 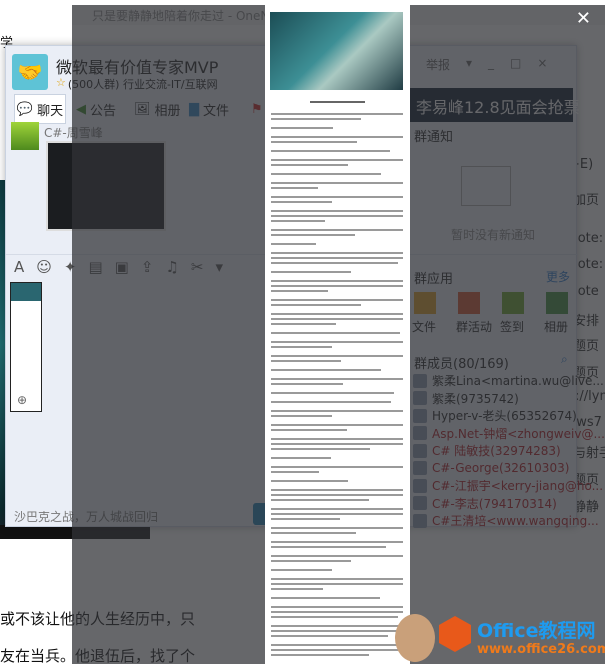 What do you see at coordinates (197, 267) in the screenshot?
I see `scissors-icon: ✂` at bounding box center [197, 267].